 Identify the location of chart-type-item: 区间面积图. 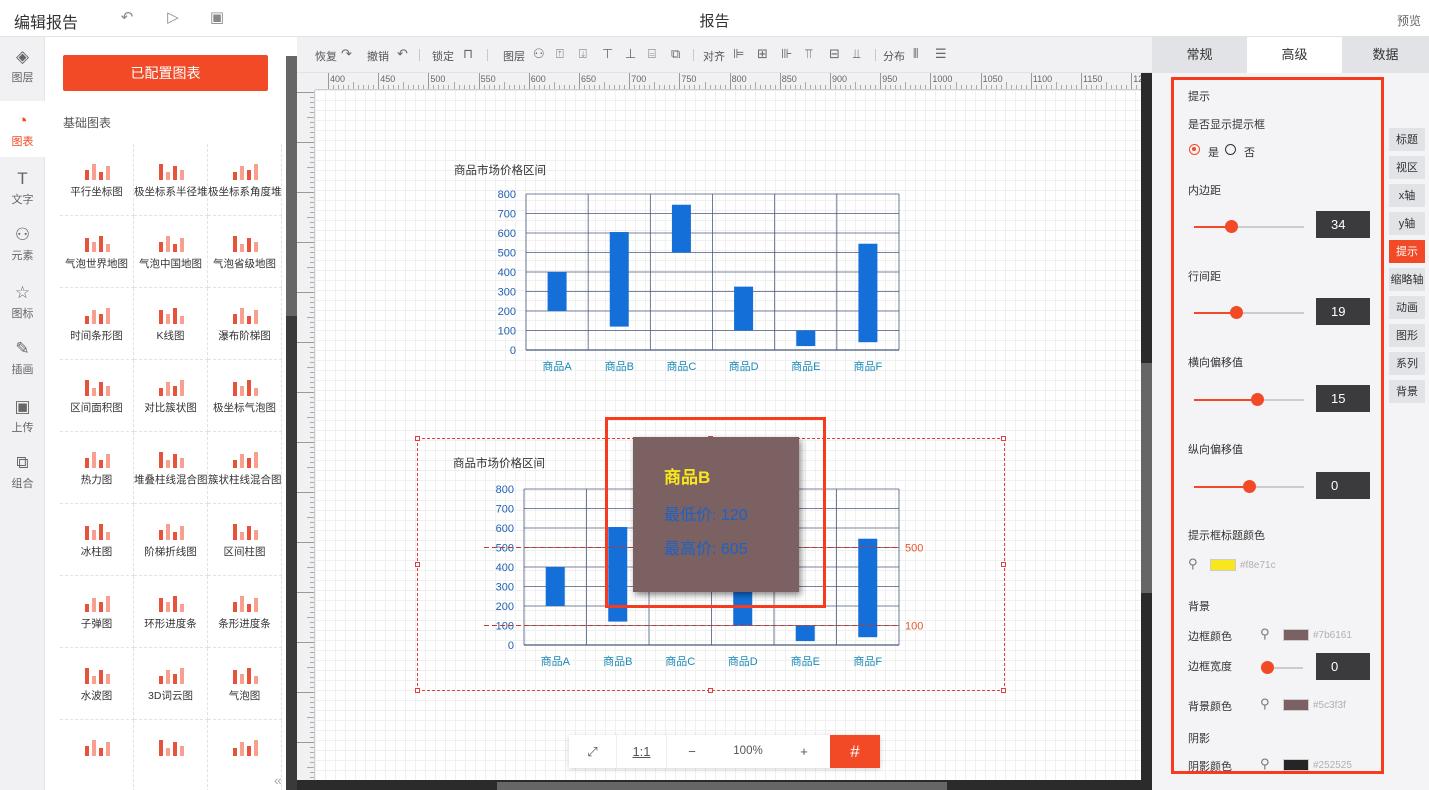
(97, 396).